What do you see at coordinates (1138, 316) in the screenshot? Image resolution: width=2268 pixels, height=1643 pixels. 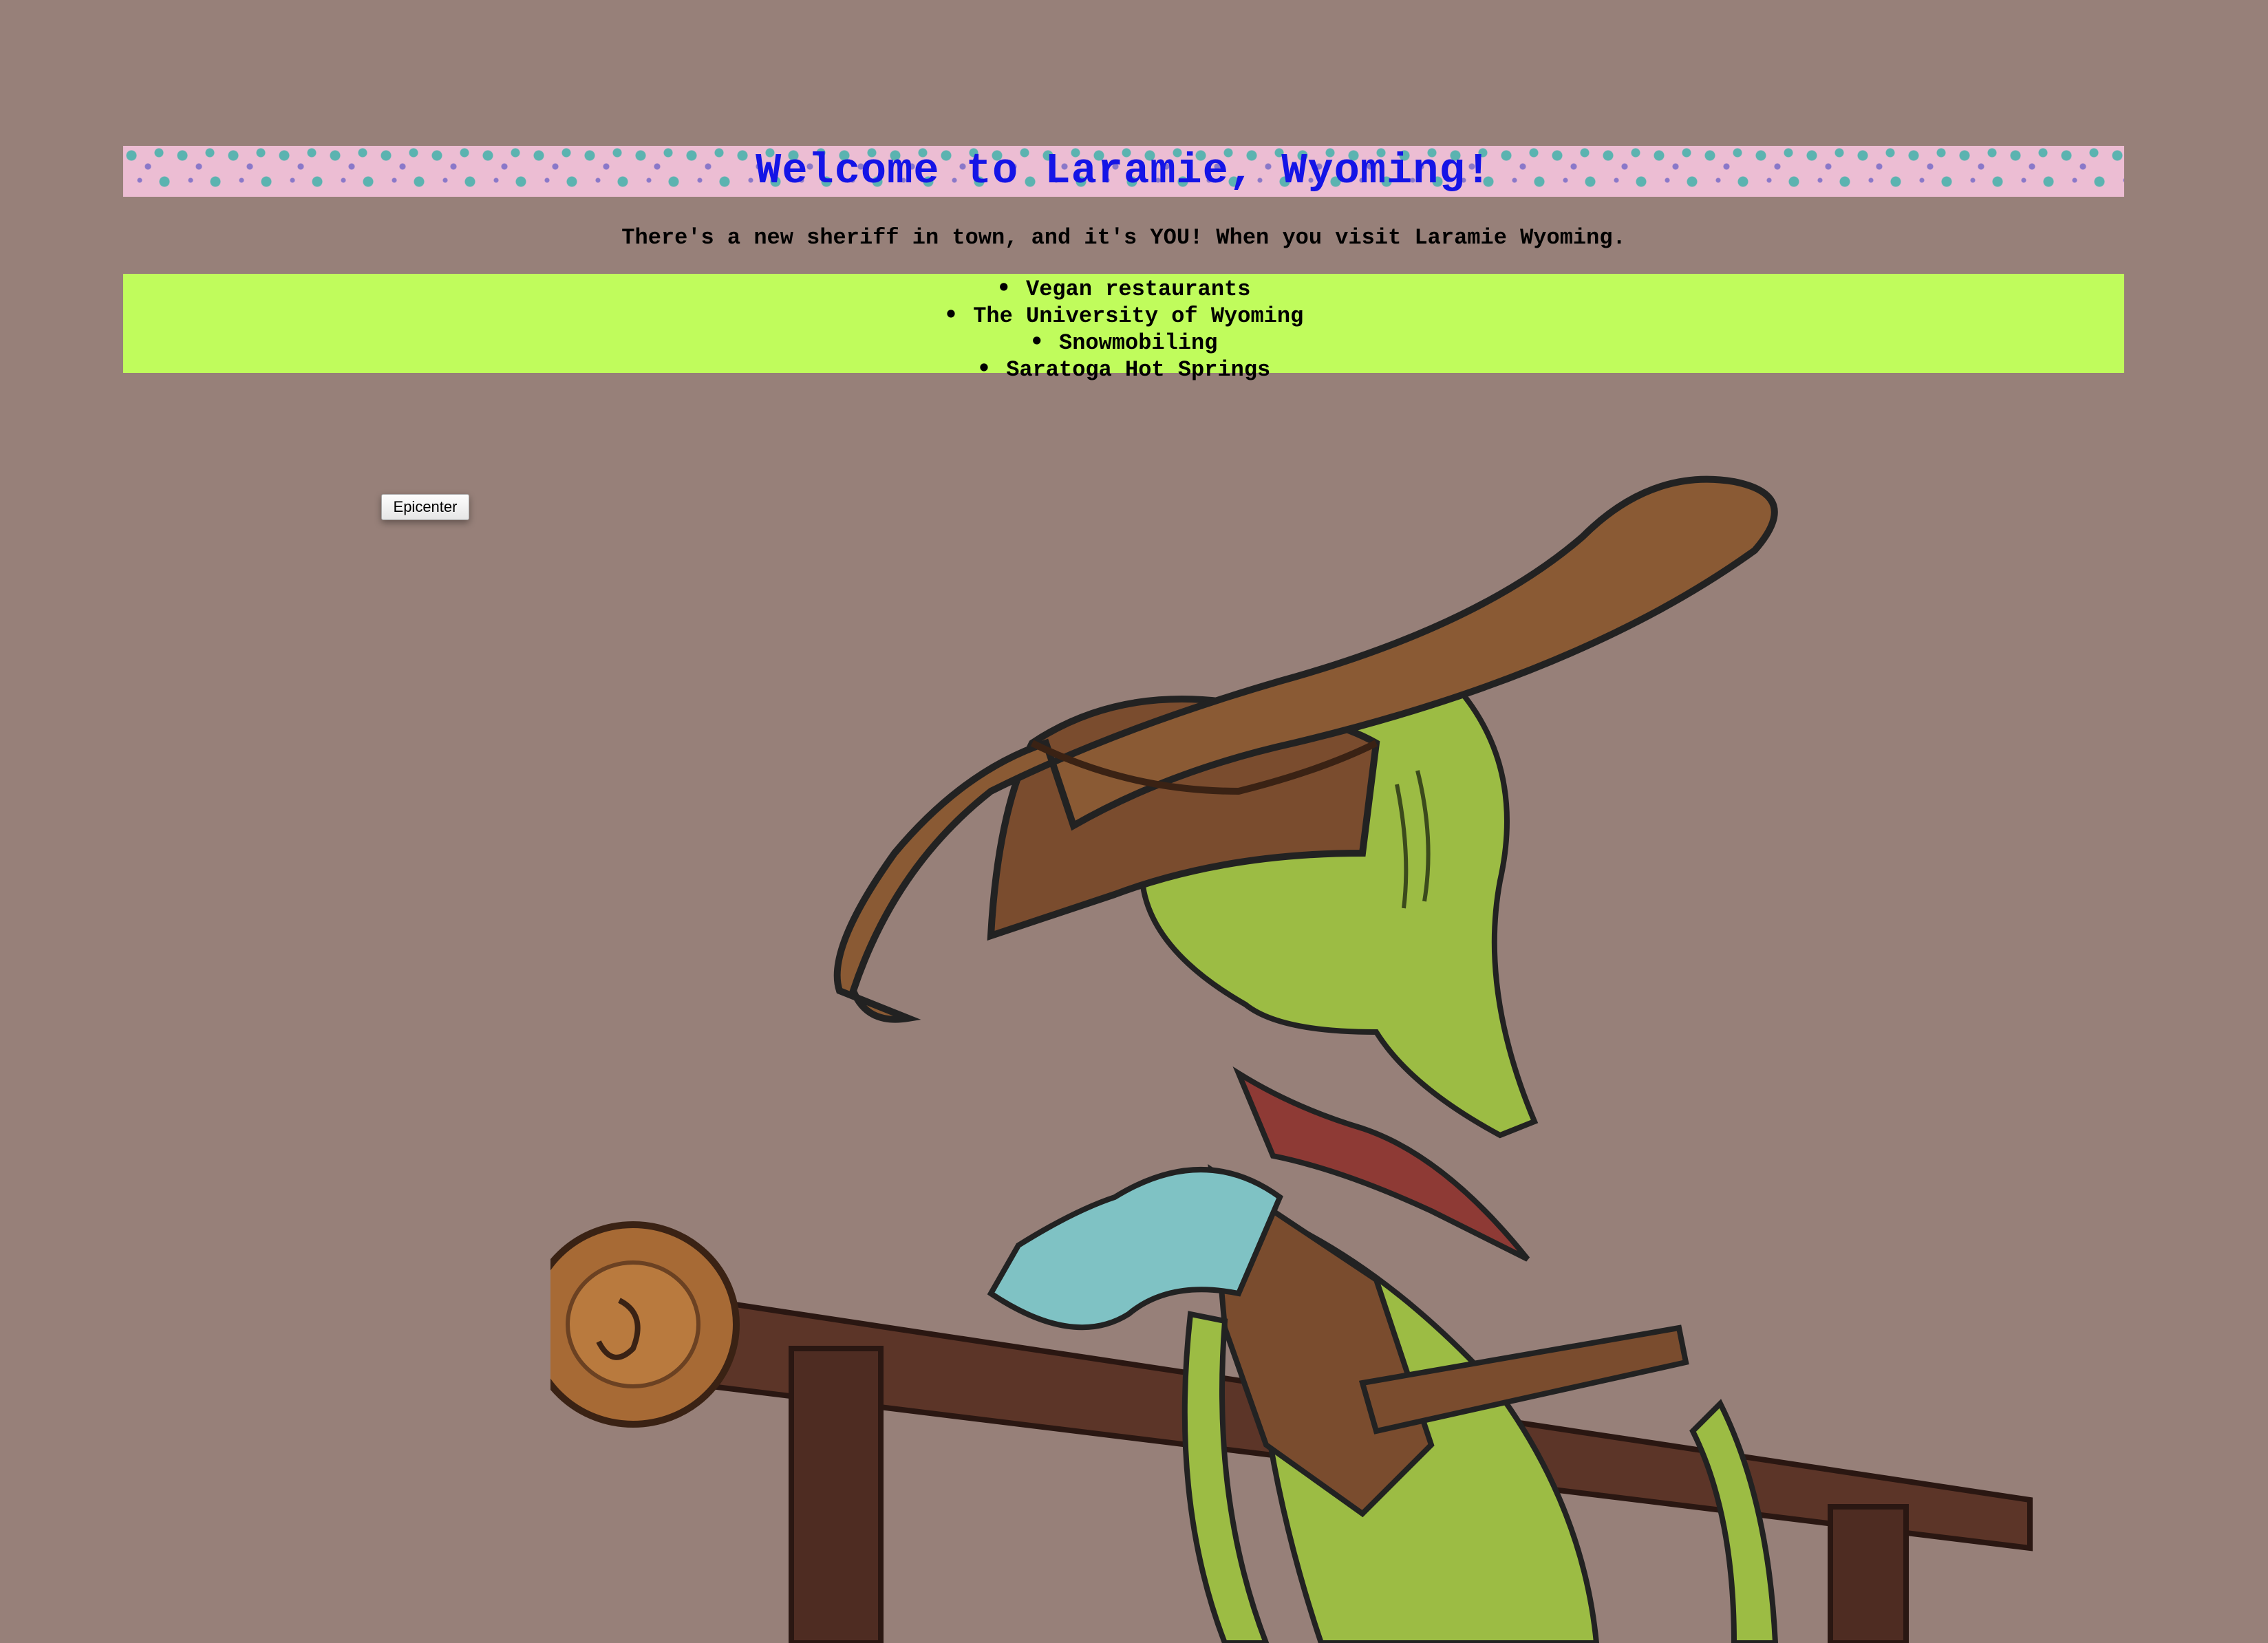 I see `list-item-label: The University of Wyoming` at bounding box center [1138, 316].